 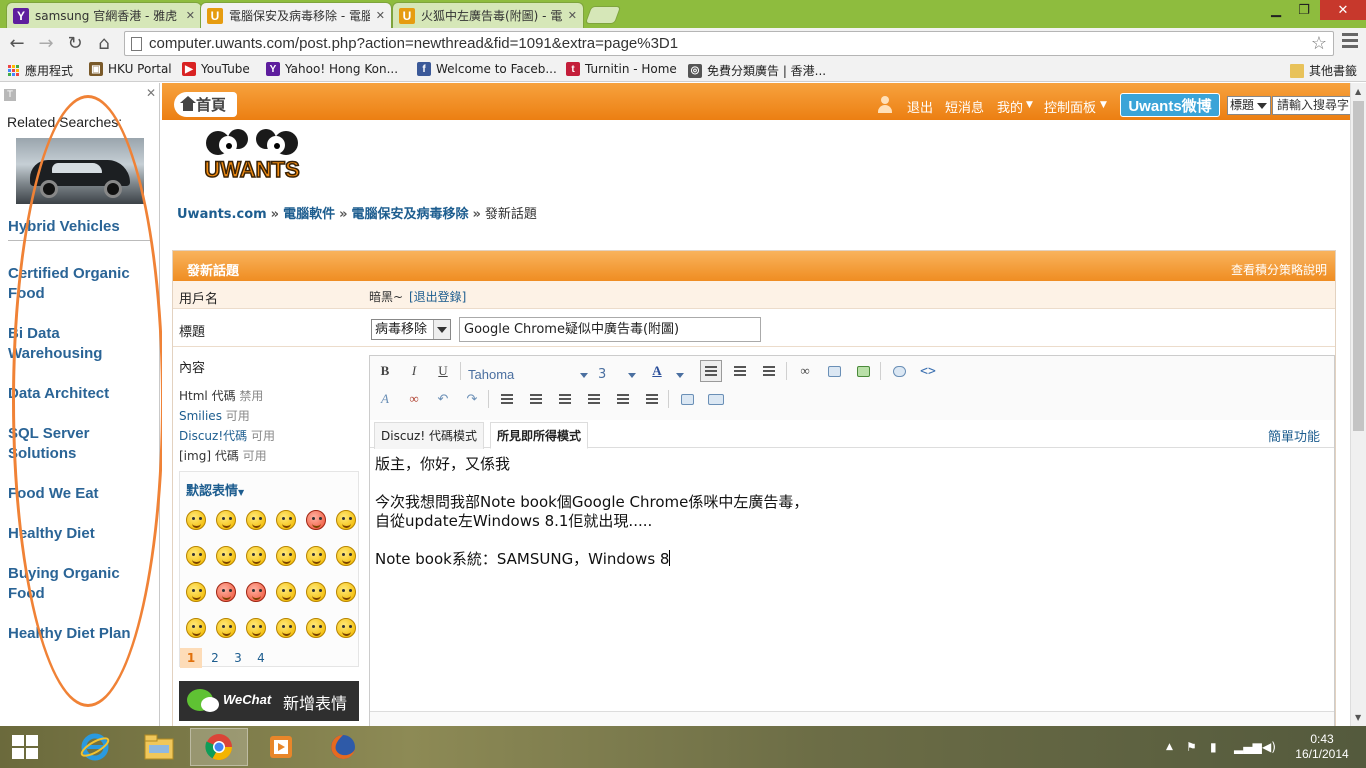 I want to click on ordered-list-icon, so click(x=507, y=399).